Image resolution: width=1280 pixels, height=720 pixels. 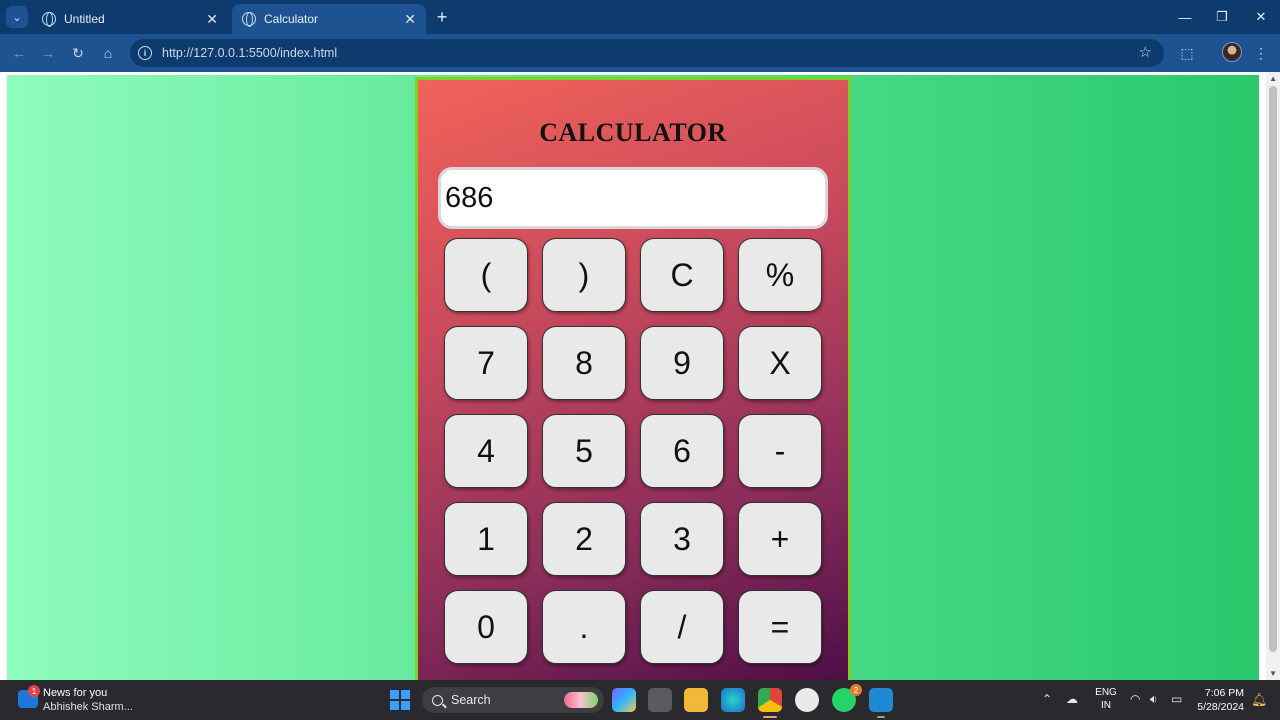 I want to click on key-6-button: 6, so click(x=682, y=451).